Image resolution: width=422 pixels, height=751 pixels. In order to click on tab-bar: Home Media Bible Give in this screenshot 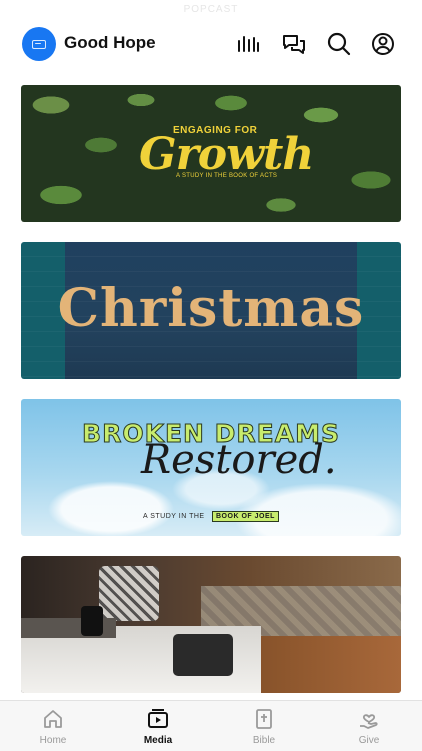, I will do `click(211, 725)`.